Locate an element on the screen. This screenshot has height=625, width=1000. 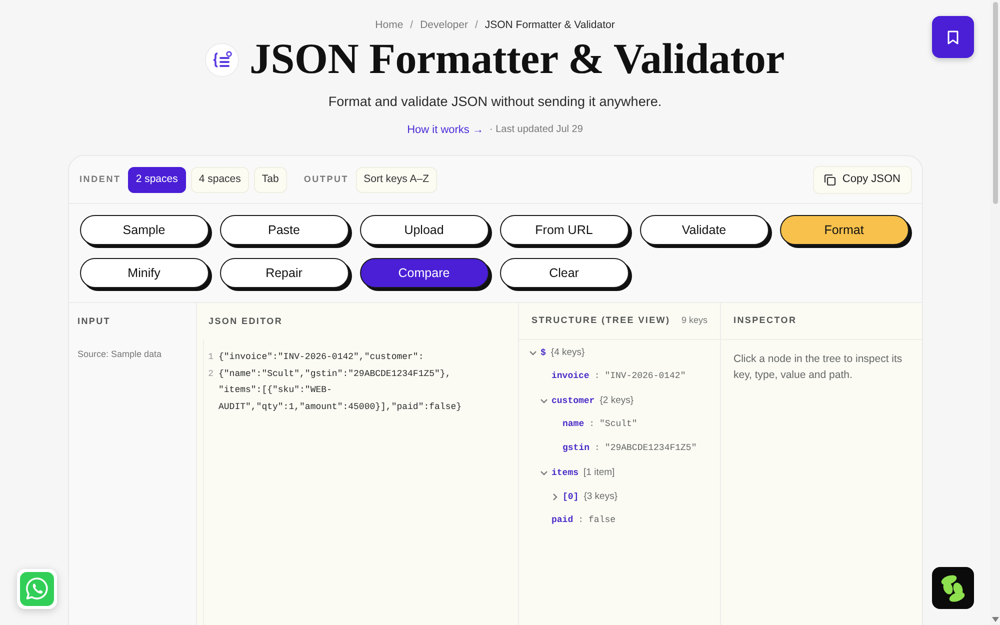
page-subtitle: Format and validate JSON without sending it anywhere. is located at coordinates (495, 102).